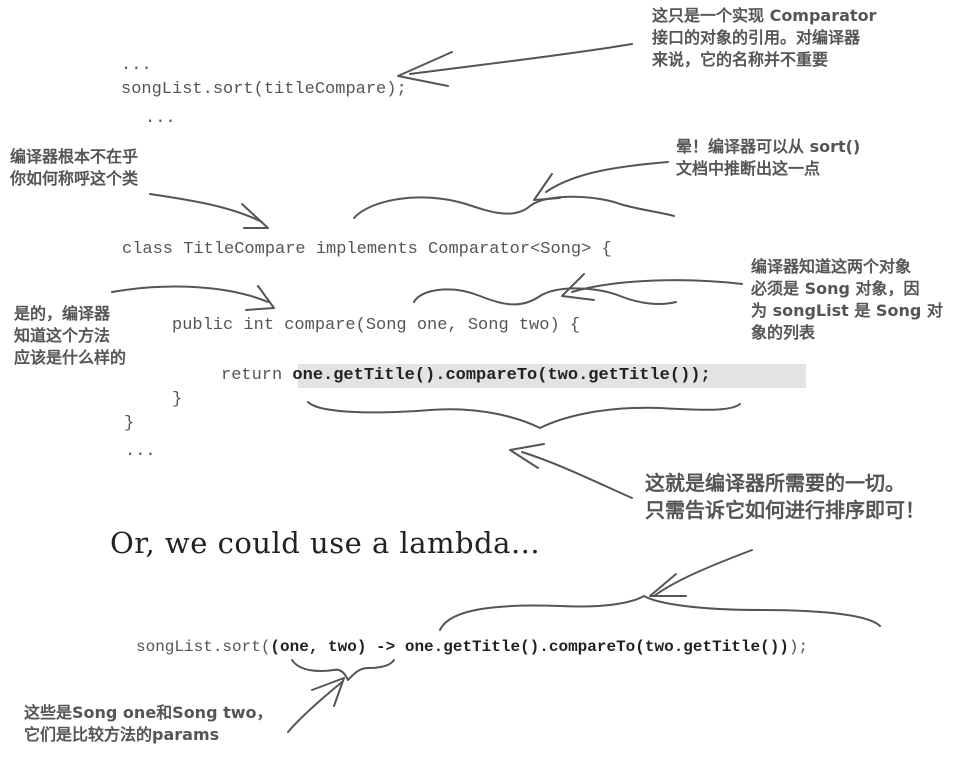 This screenshot has width=965, height=763. What do you see at coordinates (527, 456) in the screenshot?
I see `arrowhead-all-needed` at bounding box center [527, 456].